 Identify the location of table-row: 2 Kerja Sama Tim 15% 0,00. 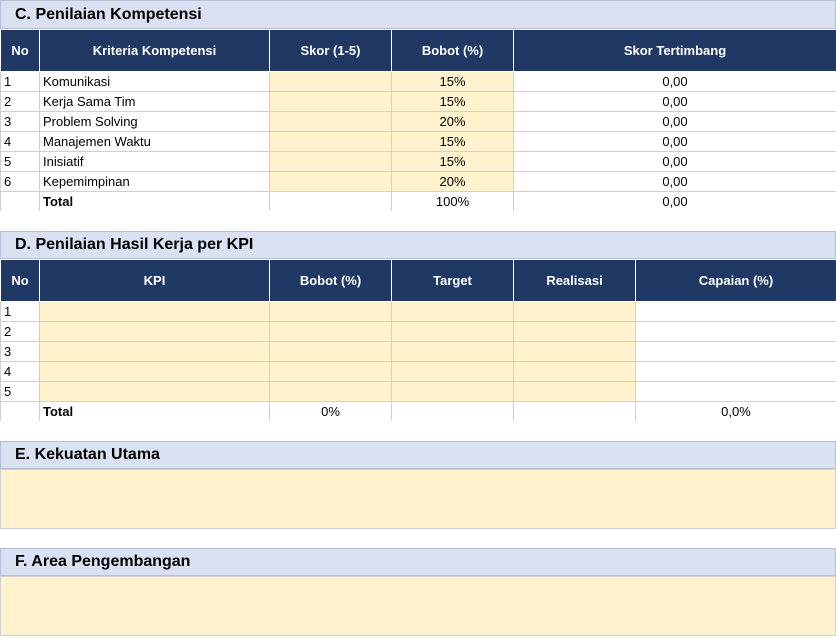
(418, 101).